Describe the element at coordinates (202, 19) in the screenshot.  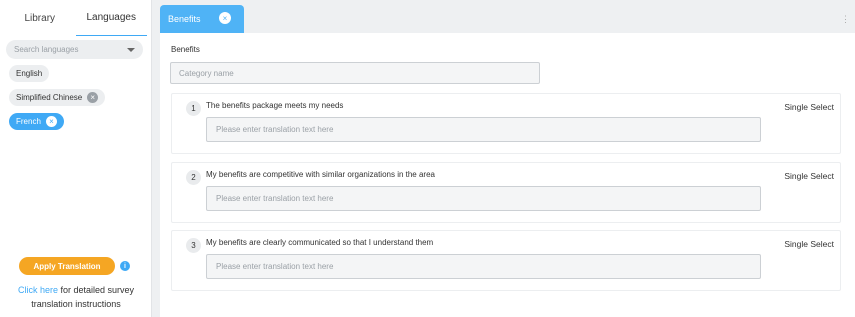
I see `tab-benefits: Benefits ×` at that location.